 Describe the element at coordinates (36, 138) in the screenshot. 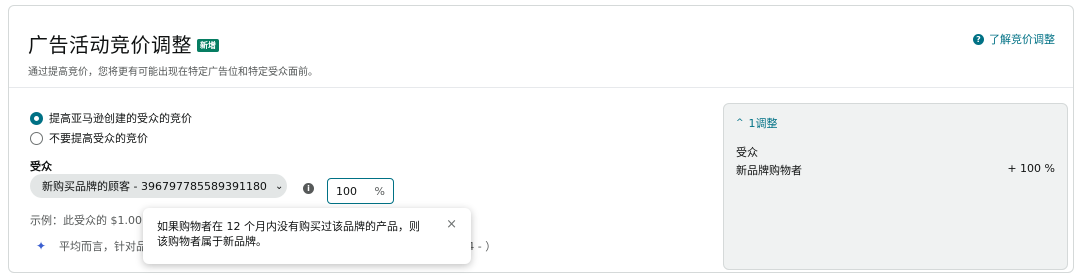

I see `radio-unchecked-icon` at that location.